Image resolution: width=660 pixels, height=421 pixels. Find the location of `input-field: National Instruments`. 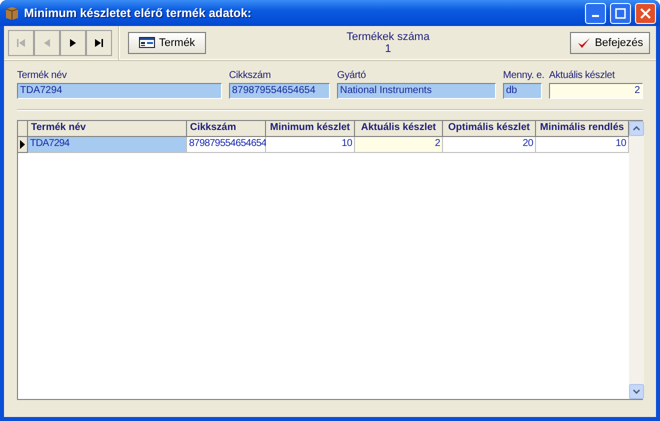

input-field: National Instruments is located at coordinates (416, 91).